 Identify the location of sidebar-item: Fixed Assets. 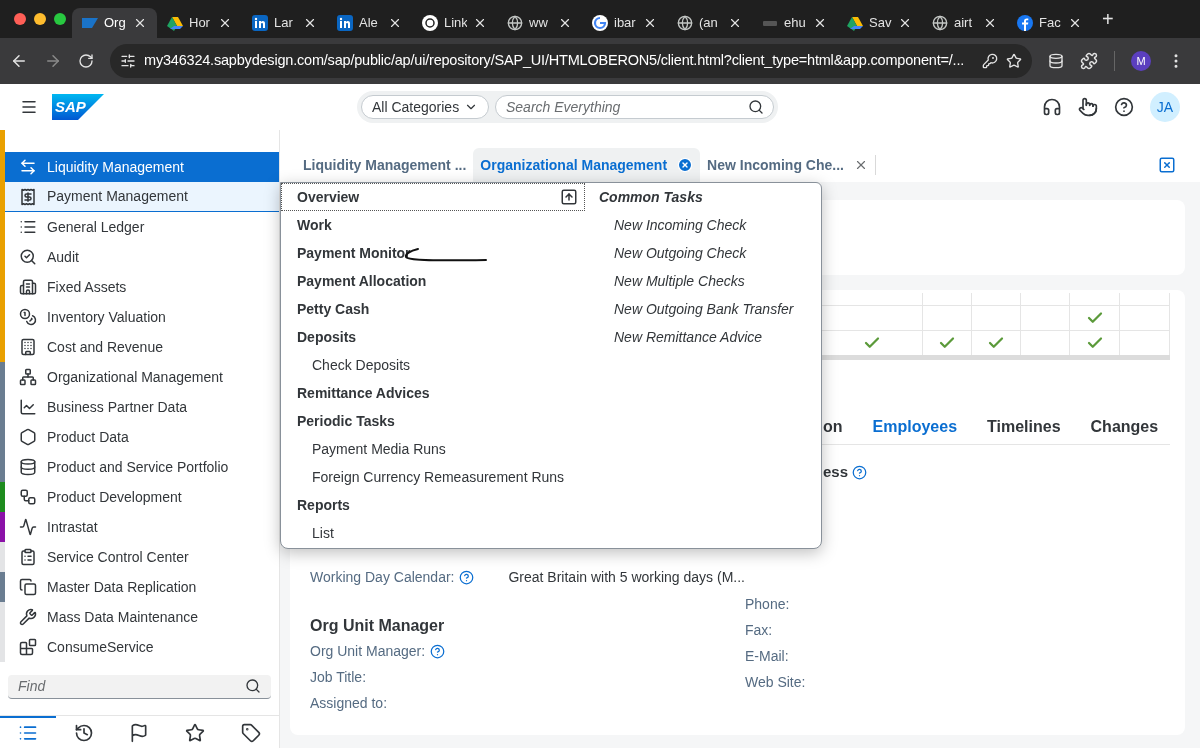
(142, 287).